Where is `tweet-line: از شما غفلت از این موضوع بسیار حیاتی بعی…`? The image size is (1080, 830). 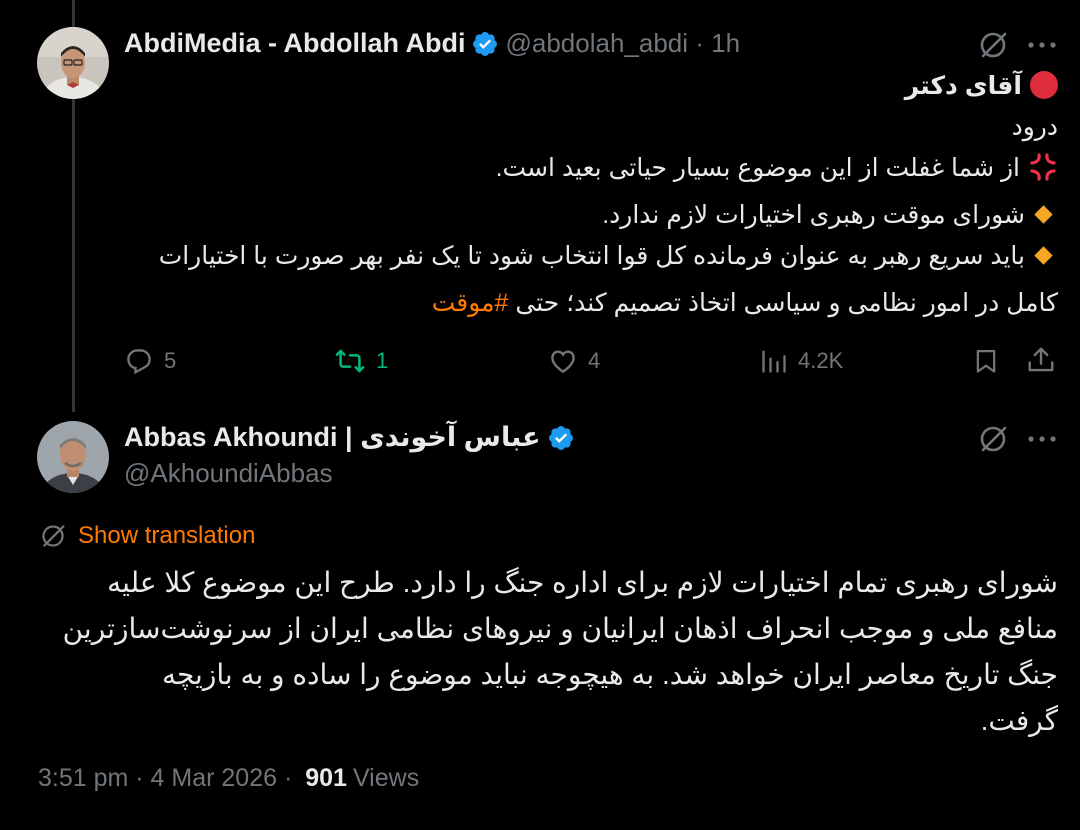 tweet-line: از شما غفلت از این موضوع بسیار حیاتی بعی… is located at coordinates (593, 171).